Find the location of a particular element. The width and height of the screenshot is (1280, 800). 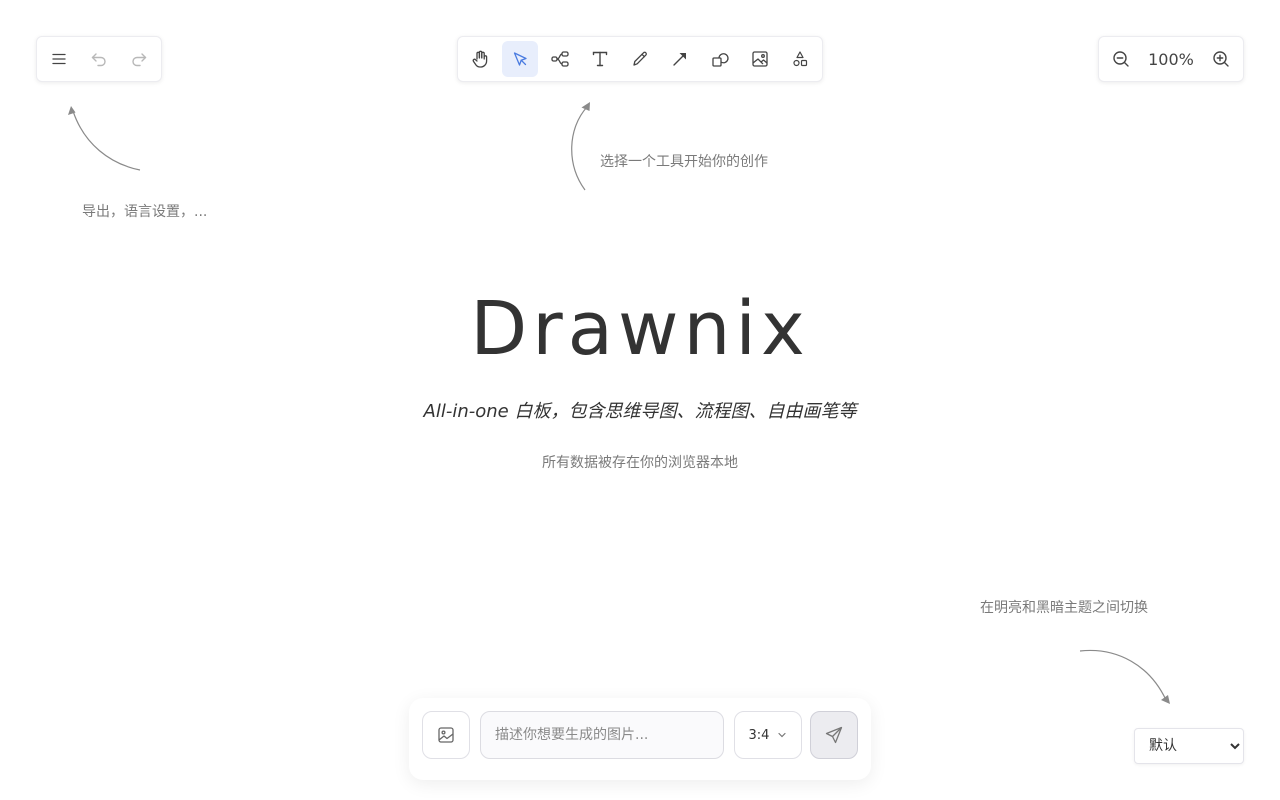

zoom-level: 100% is located at coordinates (1171, 59).